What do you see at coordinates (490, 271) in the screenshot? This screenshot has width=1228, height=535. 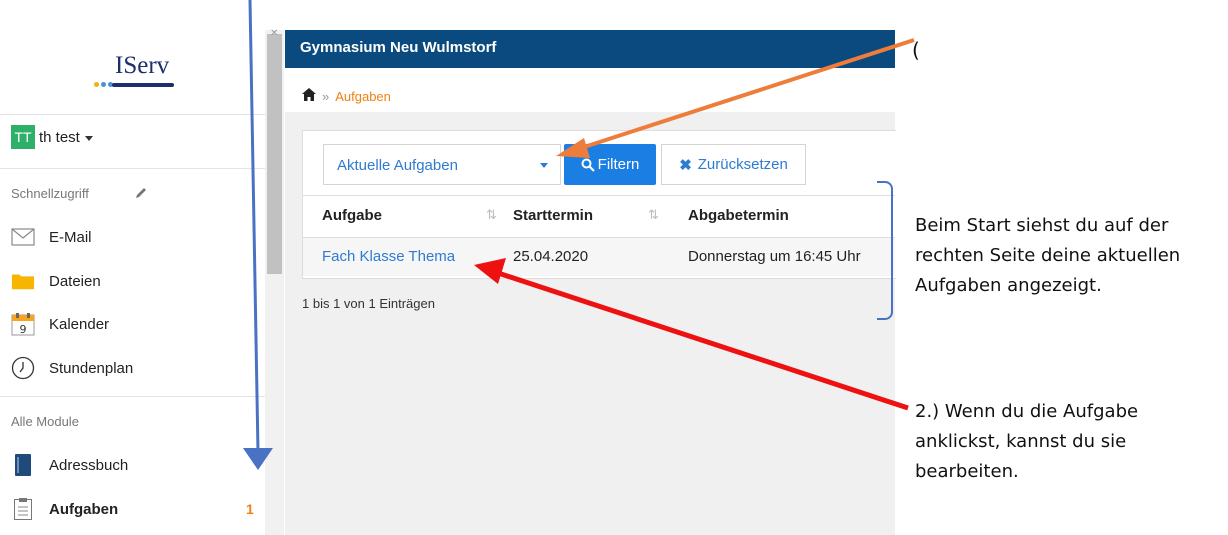 I see `red-arrow-head` at bounding box center [490, 271].